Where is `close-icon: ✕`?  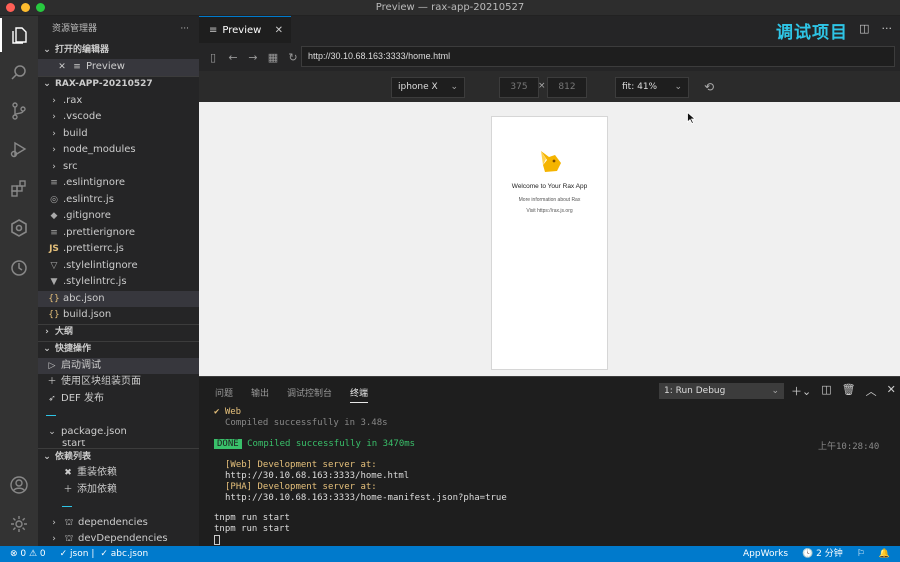 close-icon: ✕ is located at coordinates (62, 67).